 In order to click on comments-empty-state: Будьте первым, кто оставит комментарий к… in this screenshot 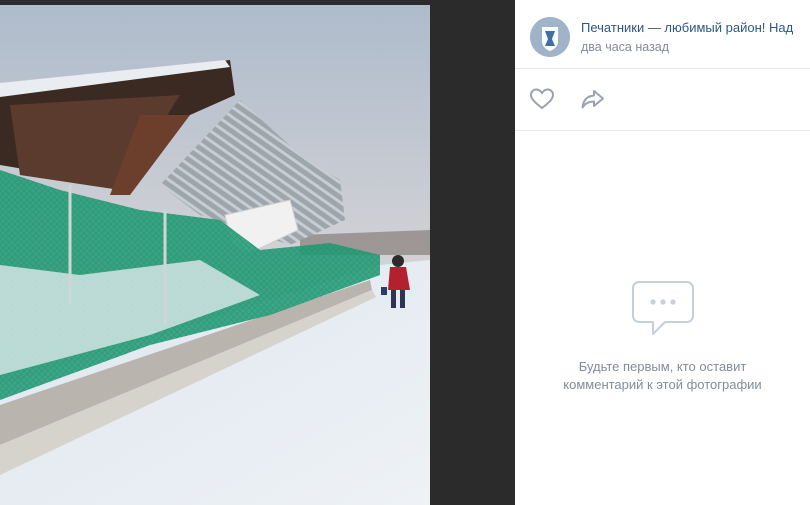, I will do `click(662, 337)`.